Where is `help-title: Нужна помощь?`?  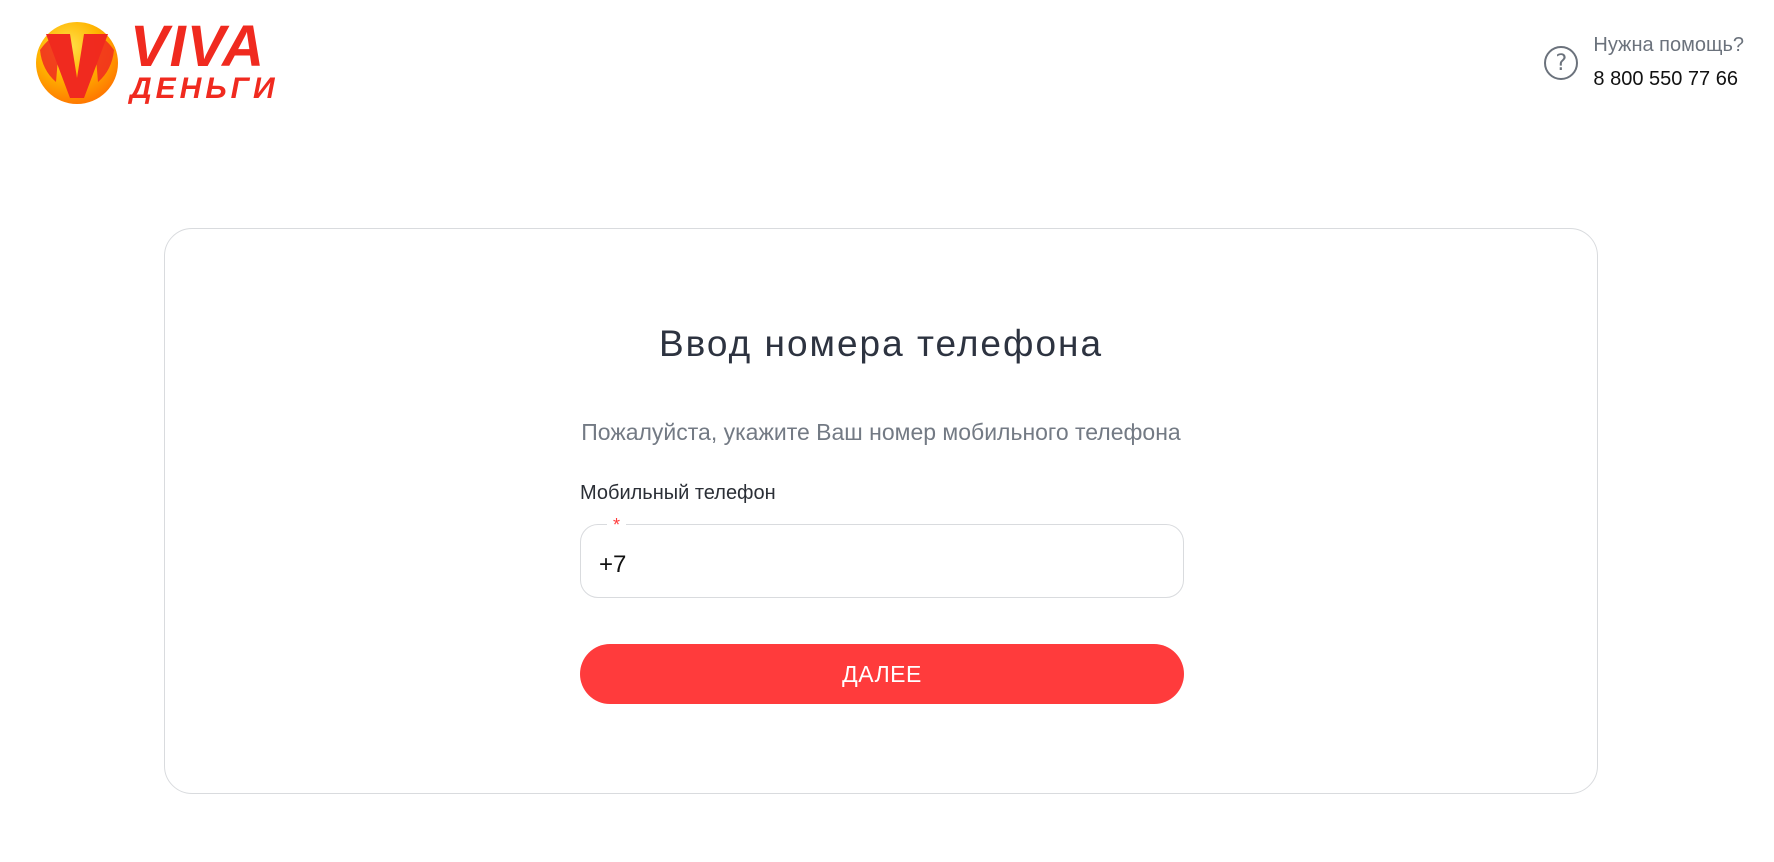
help-title: Нужна помощь? is located at coordinates (1668, 45).